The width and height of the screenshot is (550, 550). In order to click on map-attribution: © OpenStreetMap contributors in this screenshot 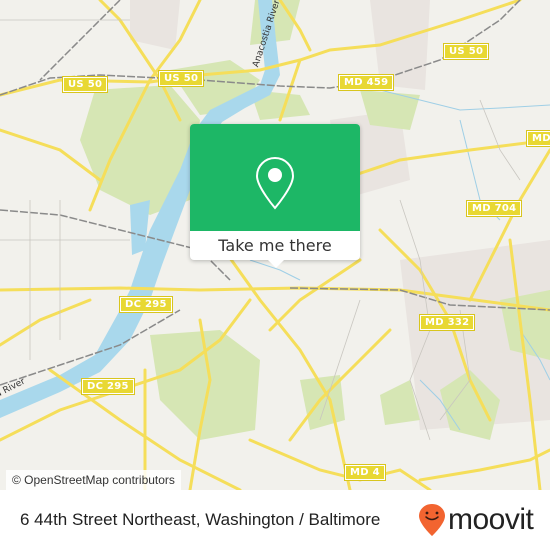, I will do `click(93, 480)`.